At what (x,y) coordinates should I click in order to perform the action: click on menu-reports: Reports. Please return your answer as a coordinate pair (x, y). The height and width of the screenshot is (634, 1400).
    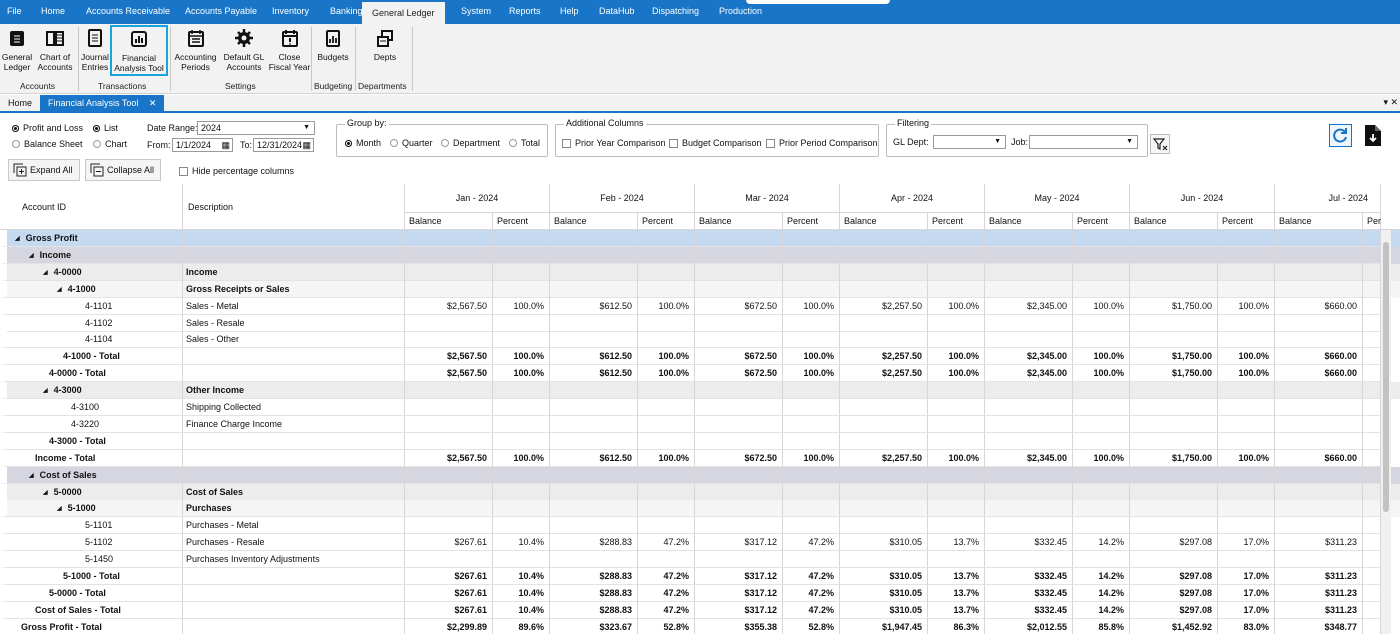
    Looking at the image, I should click on (525, 12).